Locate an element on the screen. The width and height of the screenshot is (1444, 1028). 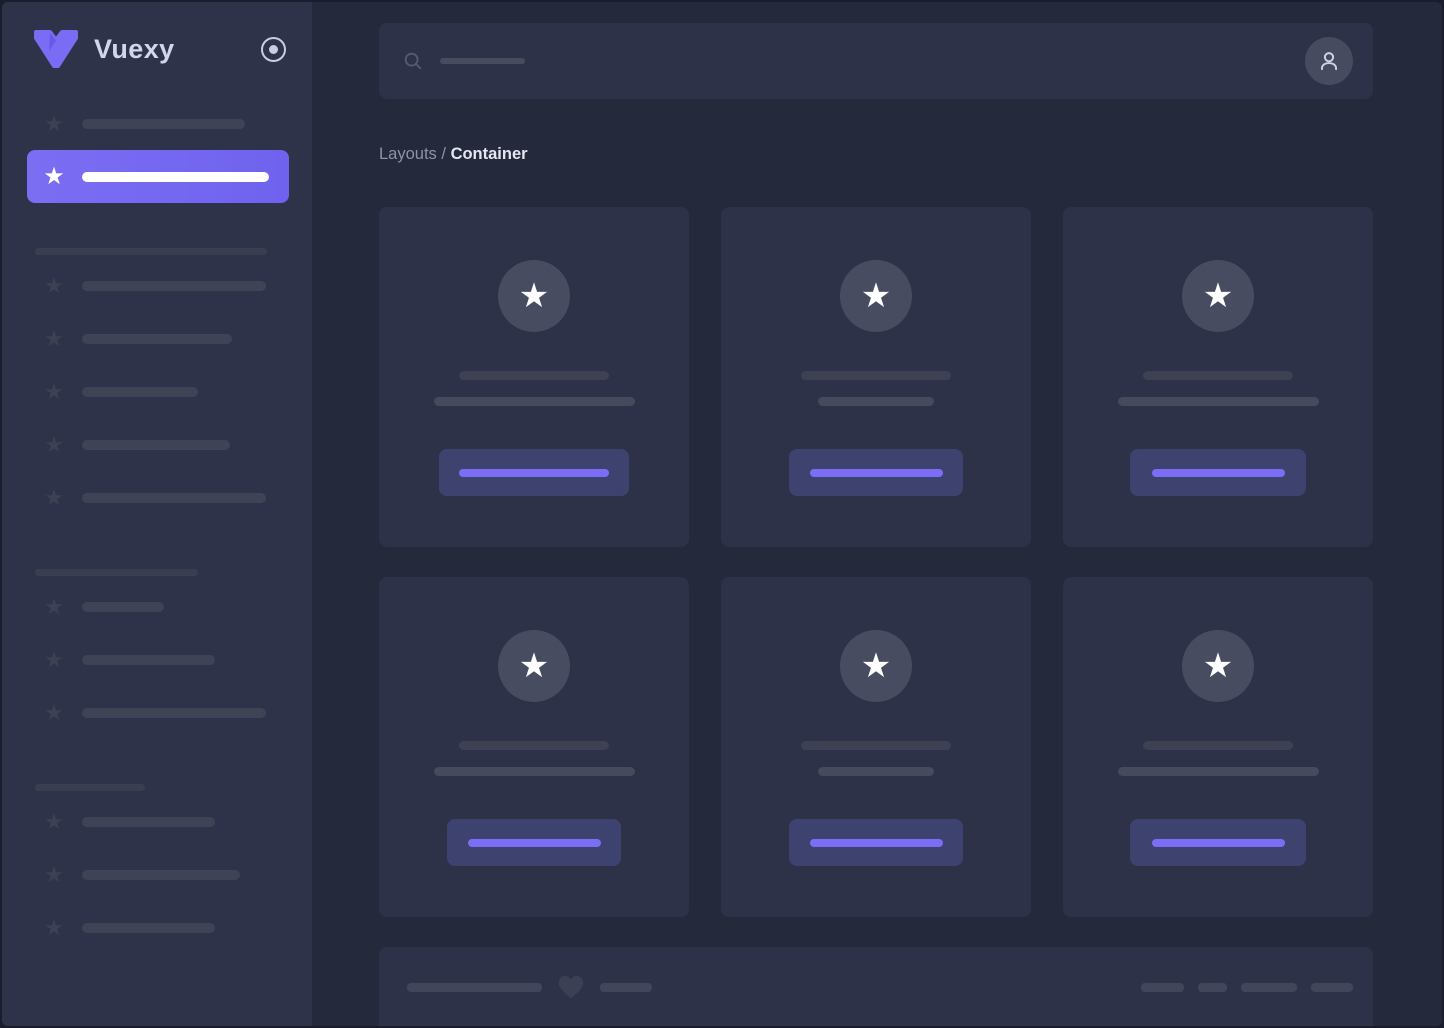
search-bar is located at coordinates (876, 61).